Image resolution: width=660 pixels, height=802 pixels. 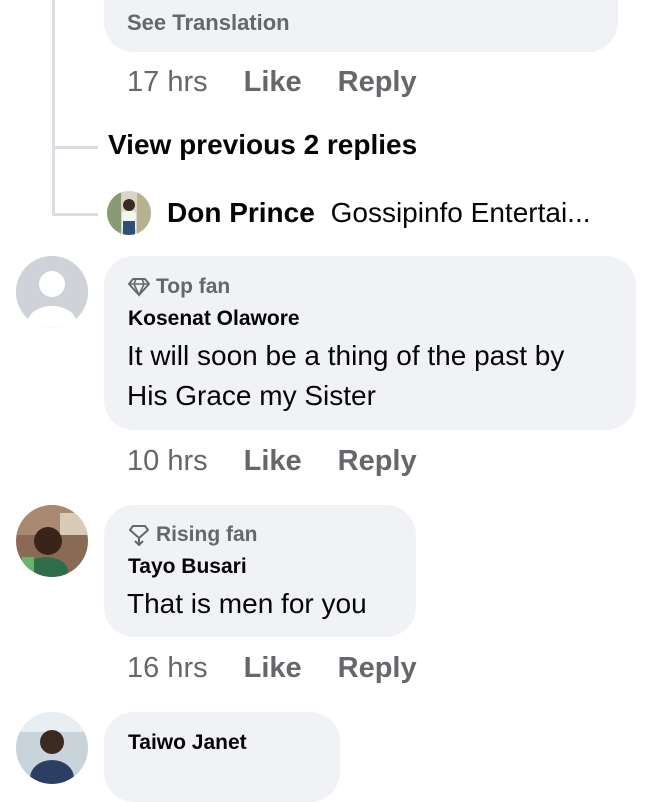 I want to click on comment-time: 10 hrs, so click(x=167, y=461).